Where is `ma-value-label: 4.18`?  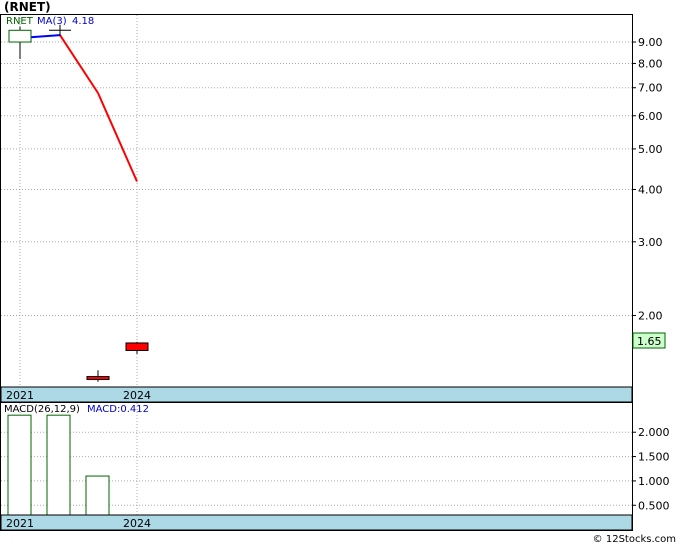 ma-value-label: 4.18 is located at coordinates (83, 21).